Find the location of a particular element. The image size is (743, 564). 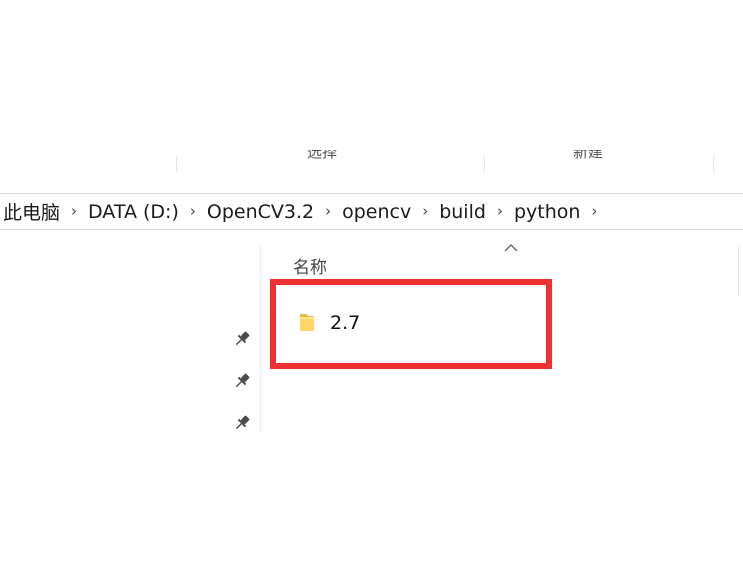

ribbon: 选择 新建 is located at coordinates (371, 161).